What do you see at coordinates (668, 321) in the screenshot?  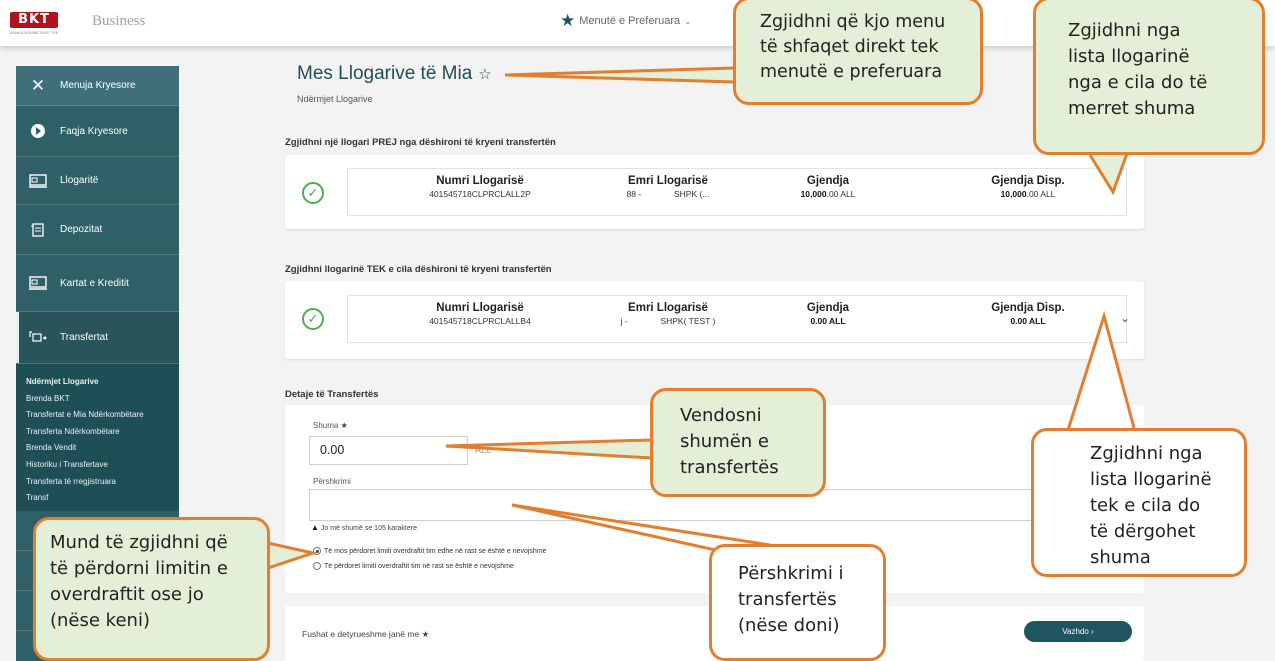 I see `account-name: j - SHPK( TEST )` at bounding box center [668, 321].